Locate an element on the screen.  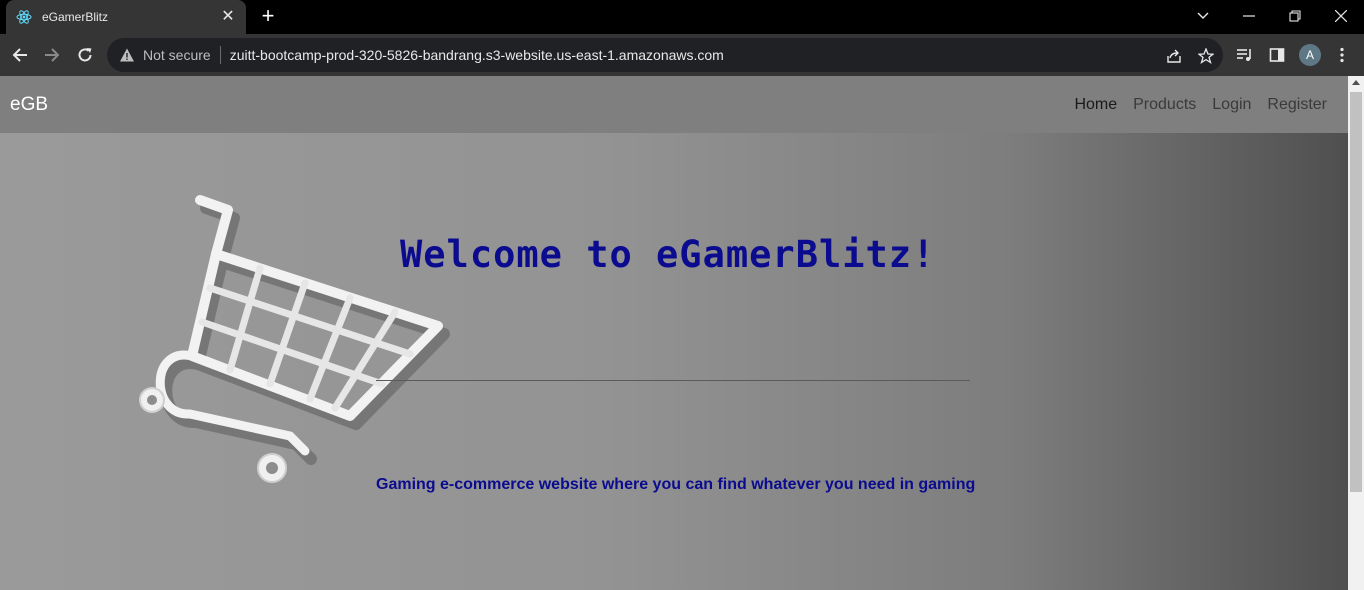
nav-home: Home is located at coordinates (1095, 105).